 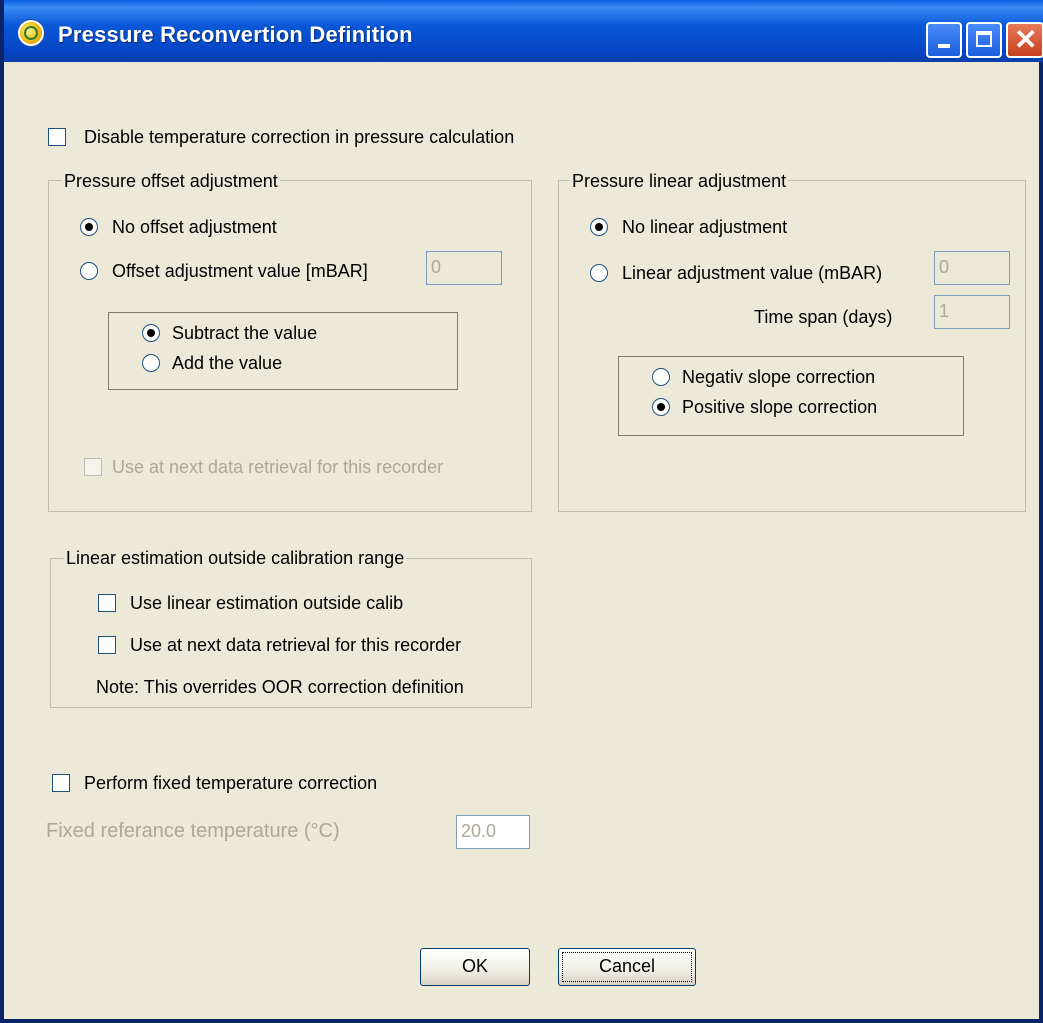 I want to click on linear-value-radio, so click(x=599, y=273).